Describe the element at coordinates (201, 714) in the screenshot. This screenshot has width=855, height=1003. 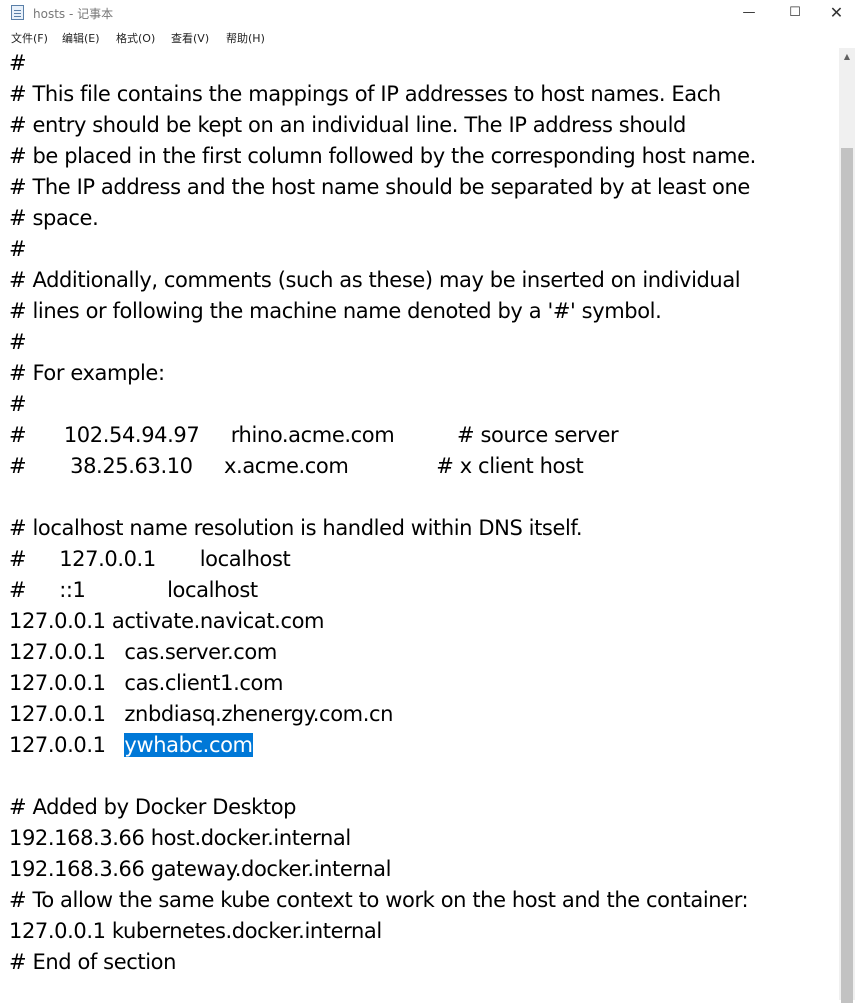
I see `text-line: 127.0.0.1 znbdiasq.zhenergy.com.cn` at that location.